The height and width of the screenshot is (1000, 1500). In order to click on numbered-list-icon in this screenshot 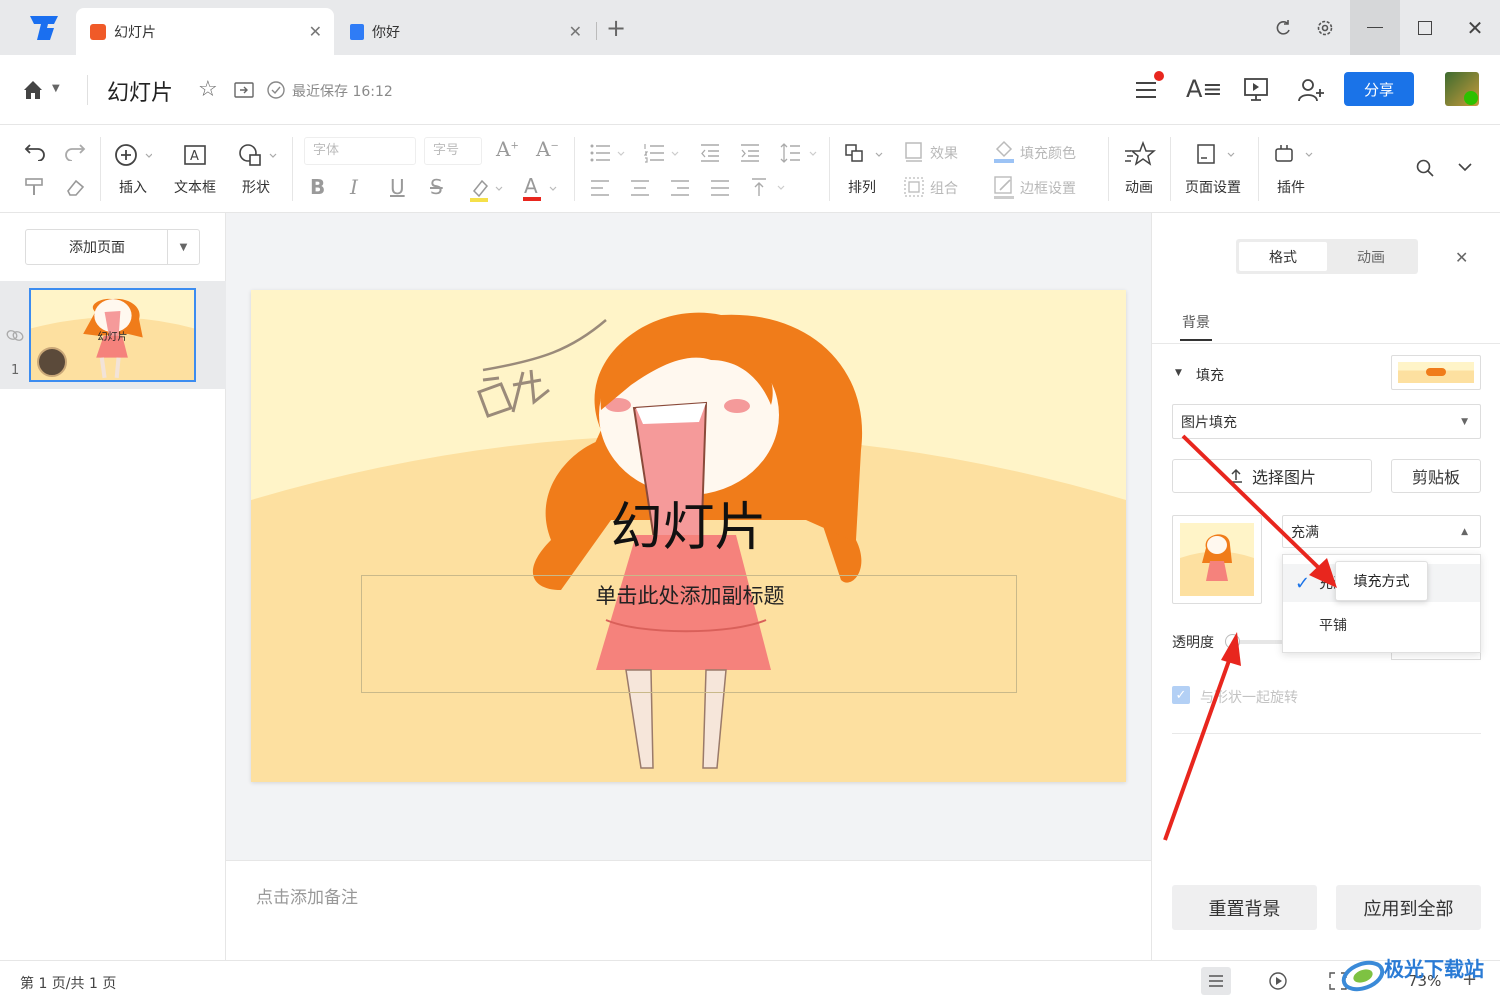, I will do `click(664, 153)`.